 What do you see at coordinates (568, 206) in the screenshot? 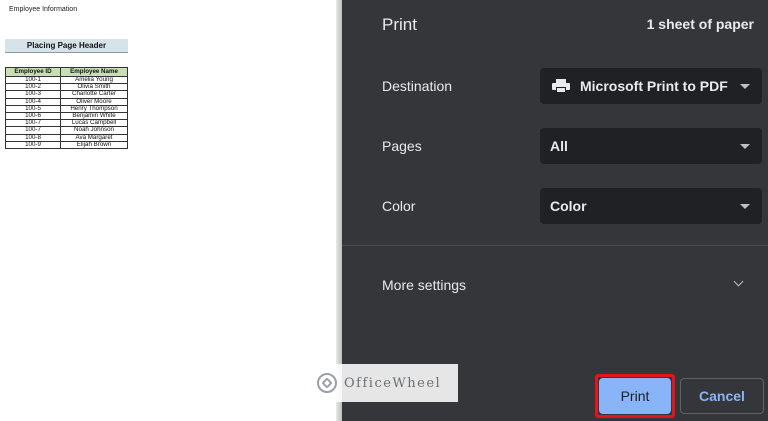
I see `color-value: Color` at bounding box center [568, 206].